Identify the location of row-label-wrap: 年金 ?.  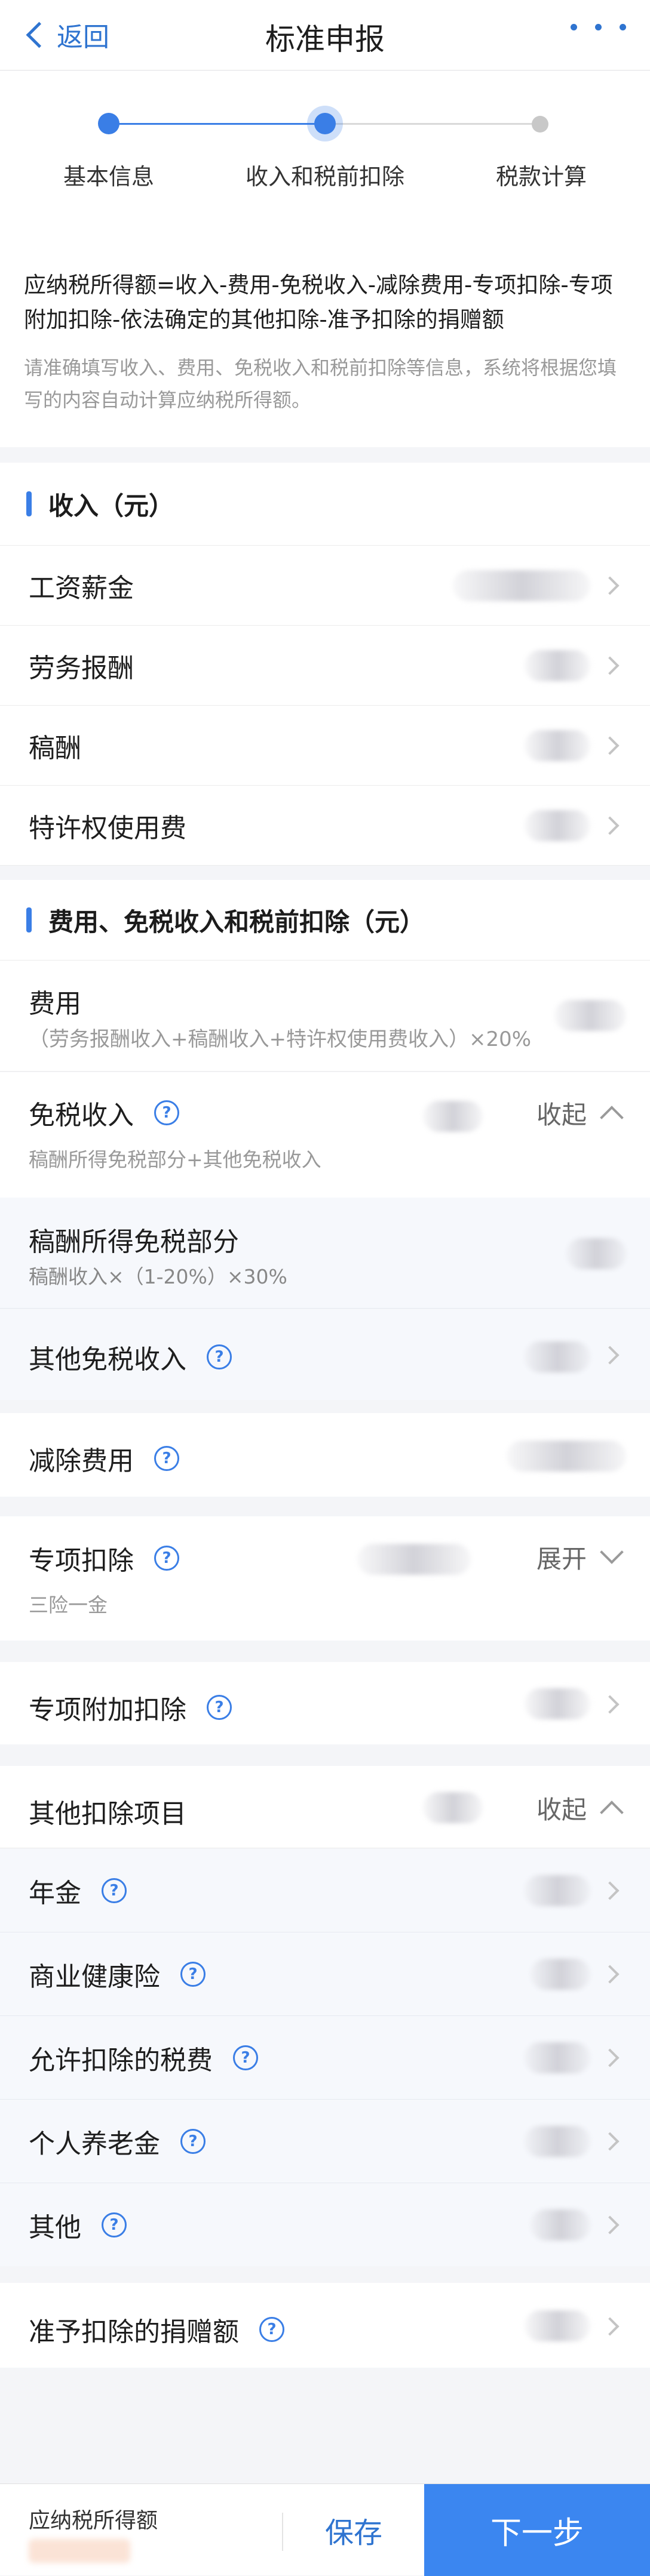
(78, 1891).